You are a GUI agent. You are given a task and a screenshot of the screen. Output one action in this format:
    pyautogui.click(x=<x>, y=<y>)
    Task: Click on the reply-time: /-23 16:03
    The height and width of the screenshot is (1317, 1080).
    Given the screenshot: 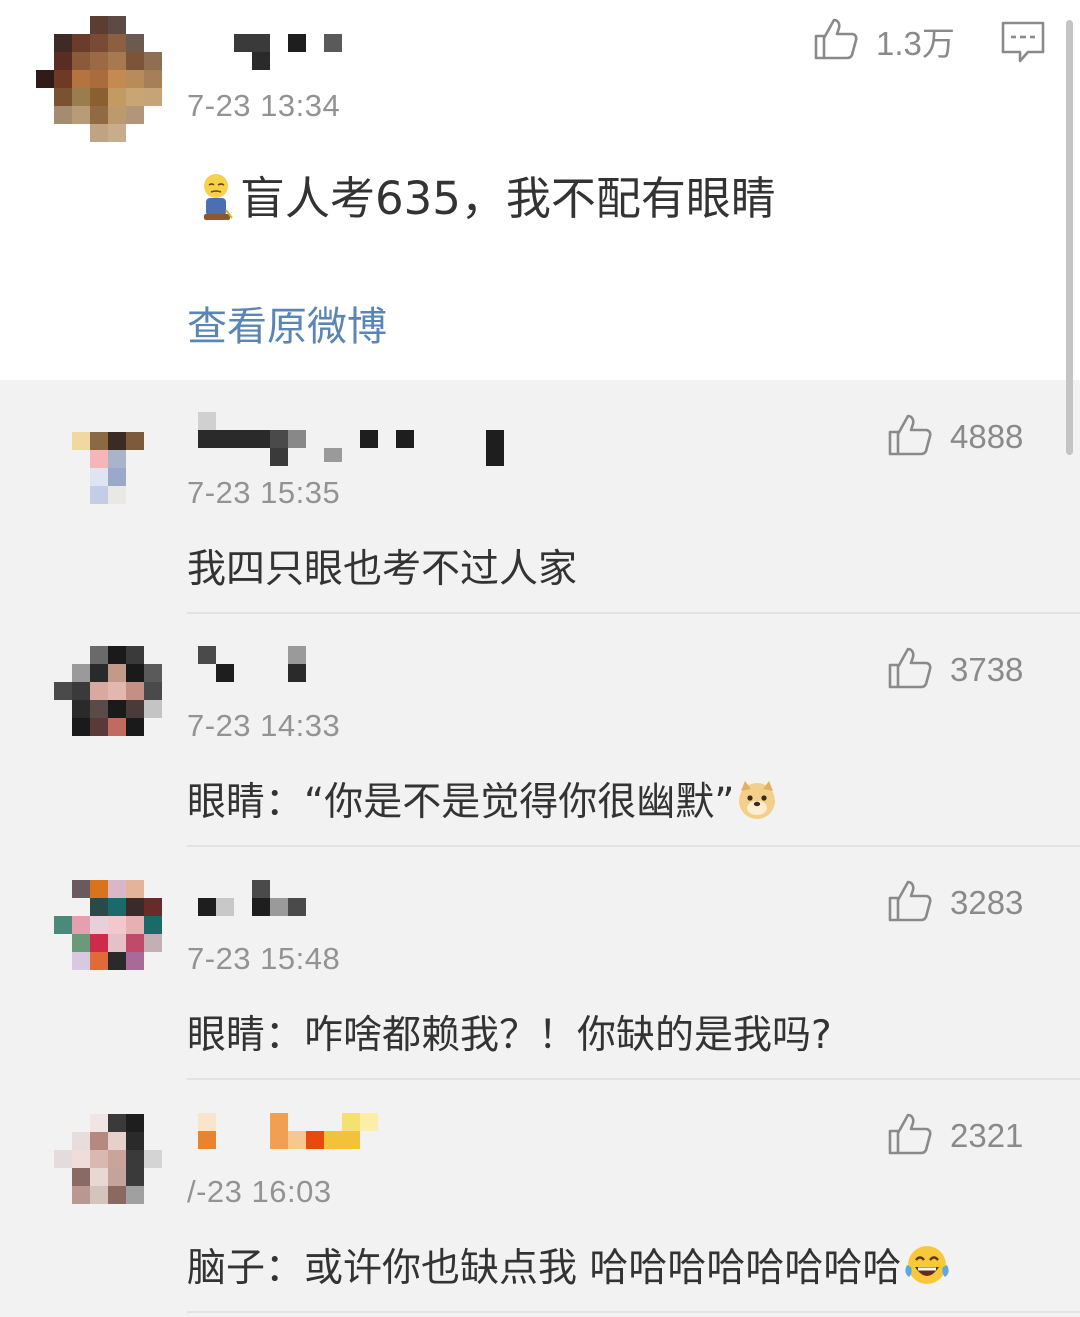 What is the action you would take?
    pyautogui.click(x=259, y=1191)
    